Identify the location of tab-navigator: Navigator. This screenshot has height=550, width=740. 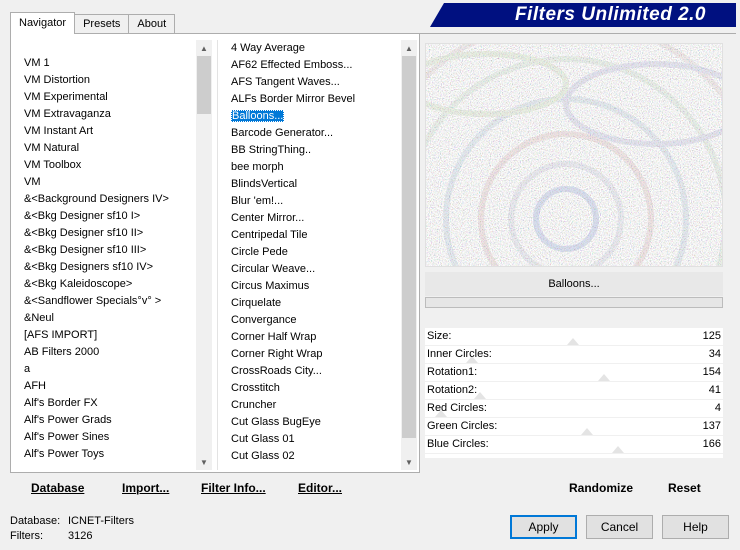
(43, 23).